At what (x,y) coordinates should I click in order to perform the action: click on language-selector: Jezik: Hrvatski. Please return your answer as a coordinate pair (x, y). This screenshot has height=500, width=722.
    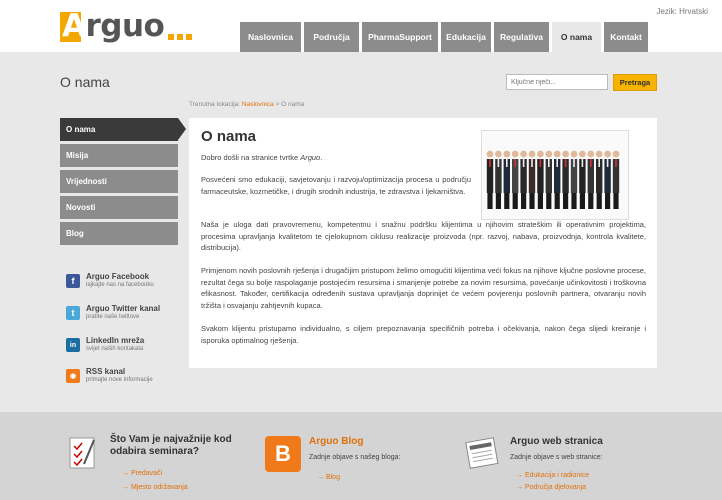
    Looking at the image, I should click on (682, 11).